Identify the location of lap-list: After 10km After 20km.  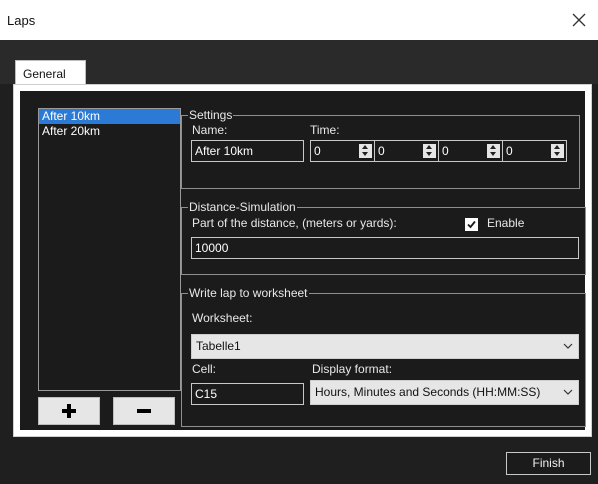
(109, 249).